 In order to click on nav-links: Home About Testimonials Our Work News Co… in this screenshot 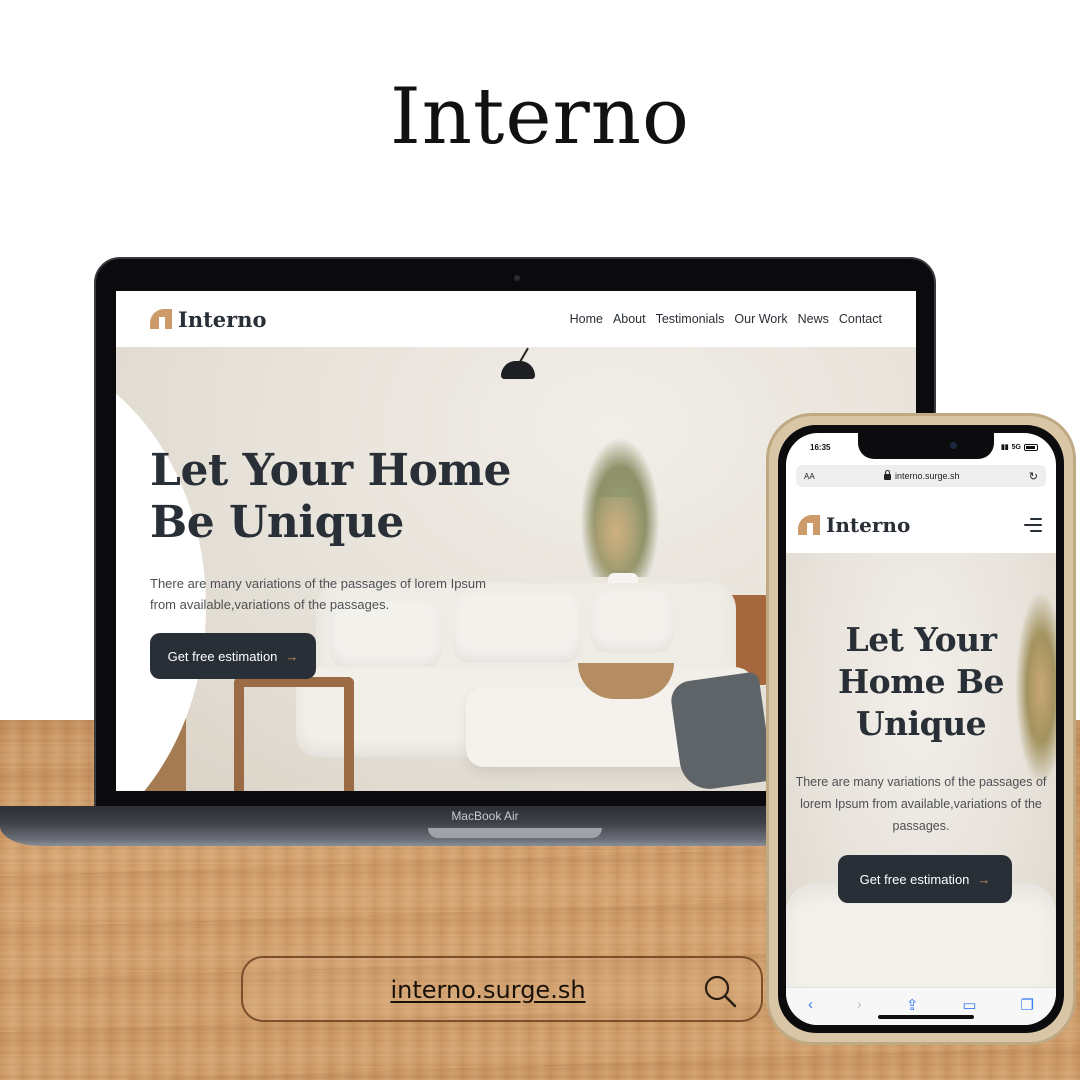, I will do `click(726, 319)`.